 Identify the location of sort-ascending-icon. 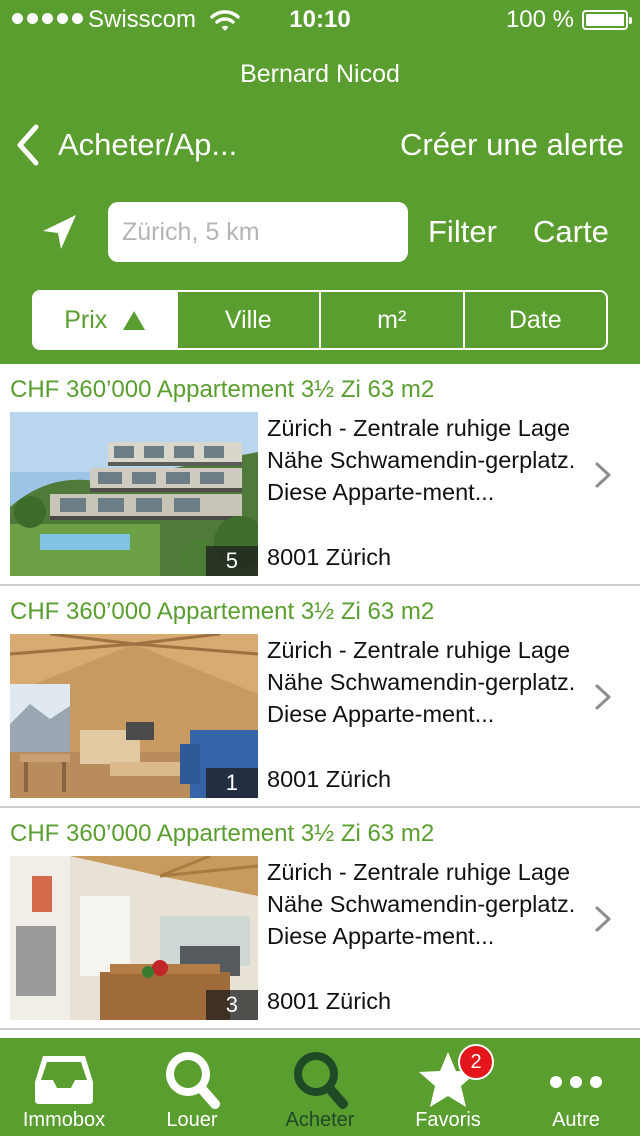
(134, 320).